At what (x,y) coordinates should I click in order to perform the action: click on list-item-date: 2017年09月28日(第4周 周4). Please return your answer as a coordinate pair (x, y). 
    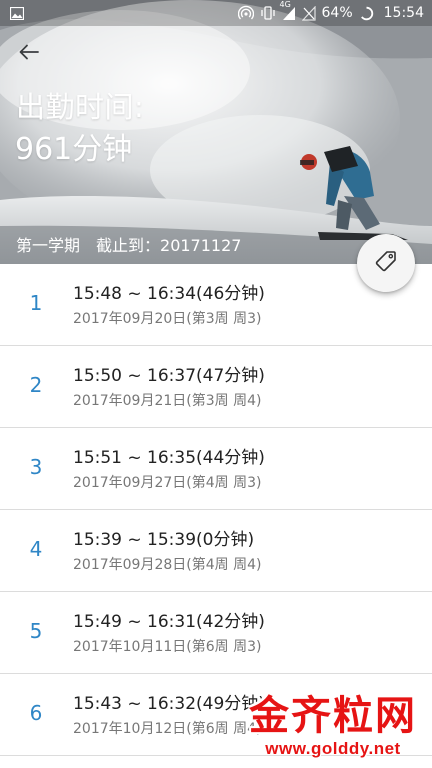
    Looking at the image, I should click on (167, 565).